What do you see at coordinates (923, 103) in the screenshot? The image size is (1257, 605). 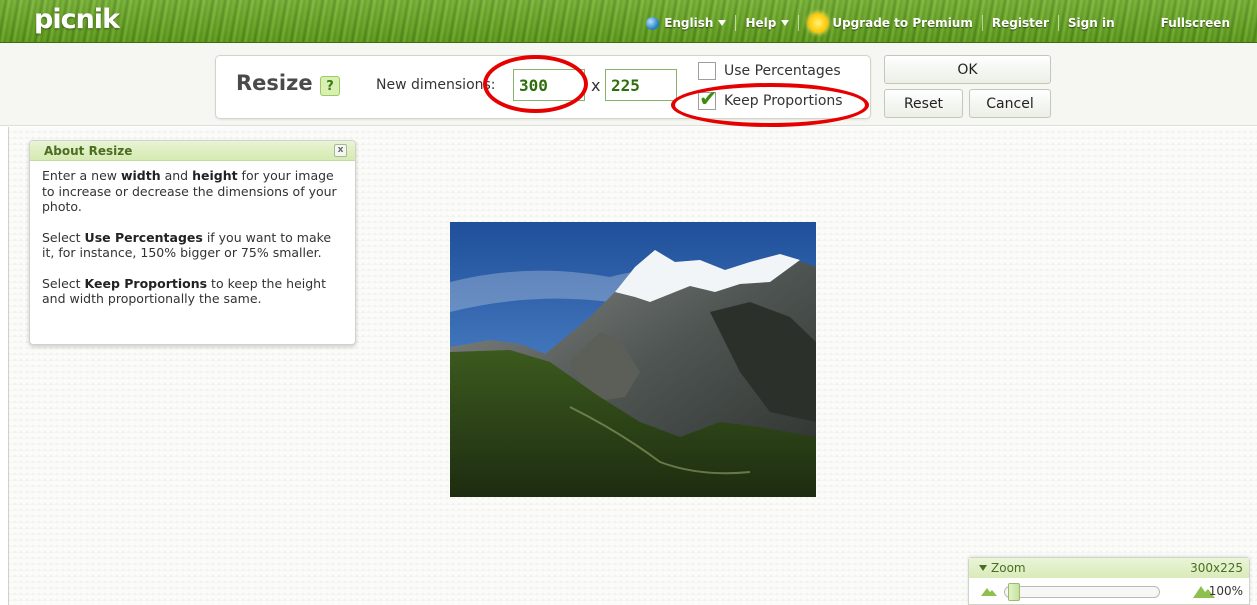 I see `reset-button: Reset` at bounding box center [923, 103].